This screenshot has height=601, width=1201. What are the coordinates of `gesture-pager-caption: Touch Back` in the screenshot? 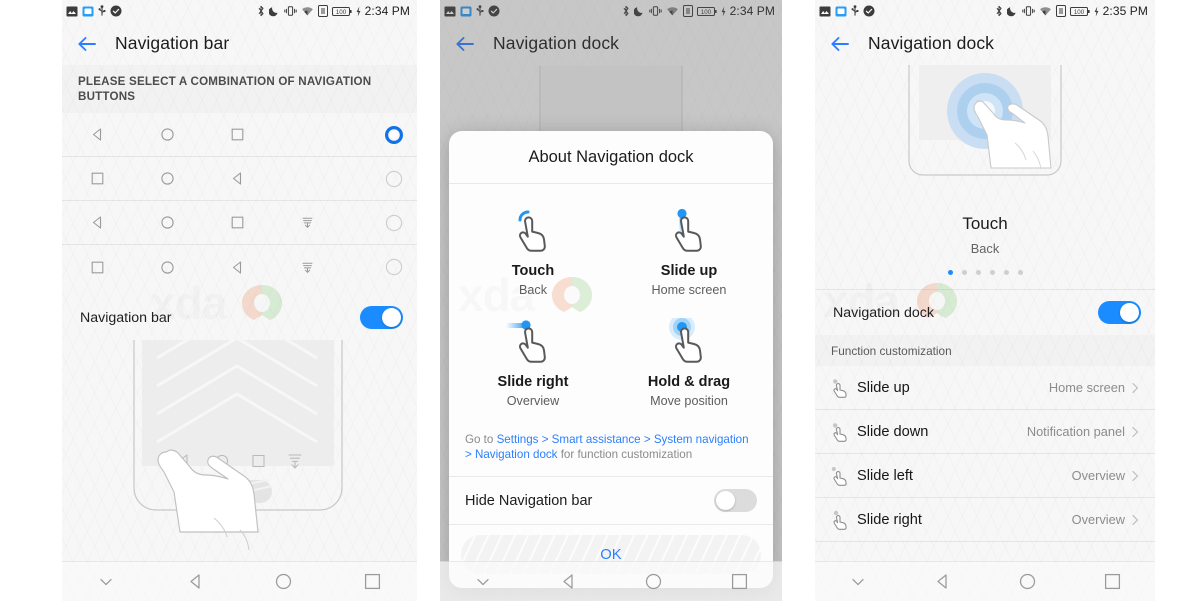 It's located at (985, 242).